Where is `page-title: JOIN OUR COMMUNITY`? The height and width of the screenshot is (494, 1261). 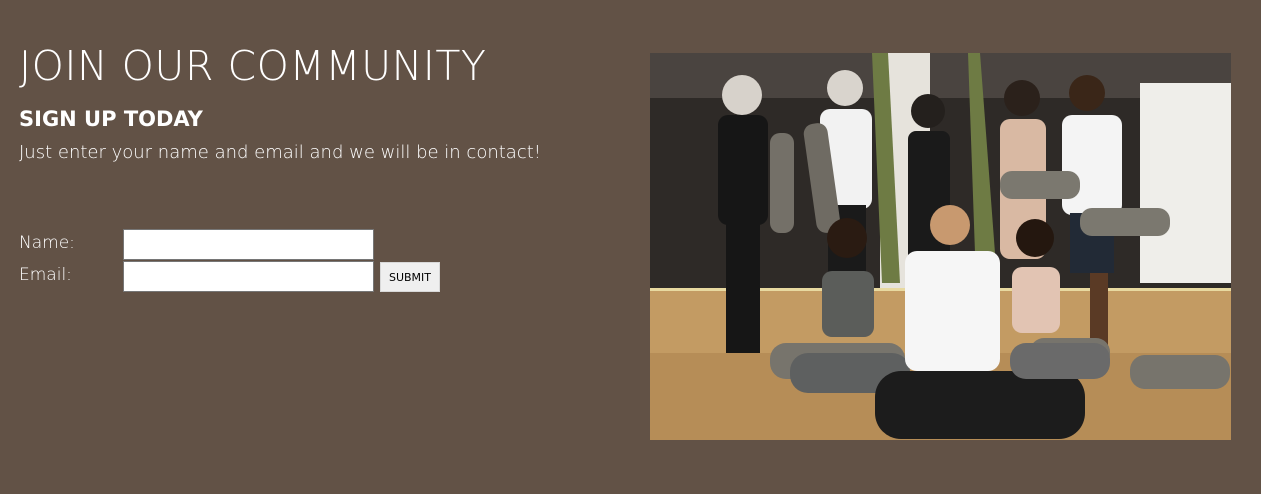 page-title: JOIN OUR COMMUNITY is located at coordinates (253, 66).